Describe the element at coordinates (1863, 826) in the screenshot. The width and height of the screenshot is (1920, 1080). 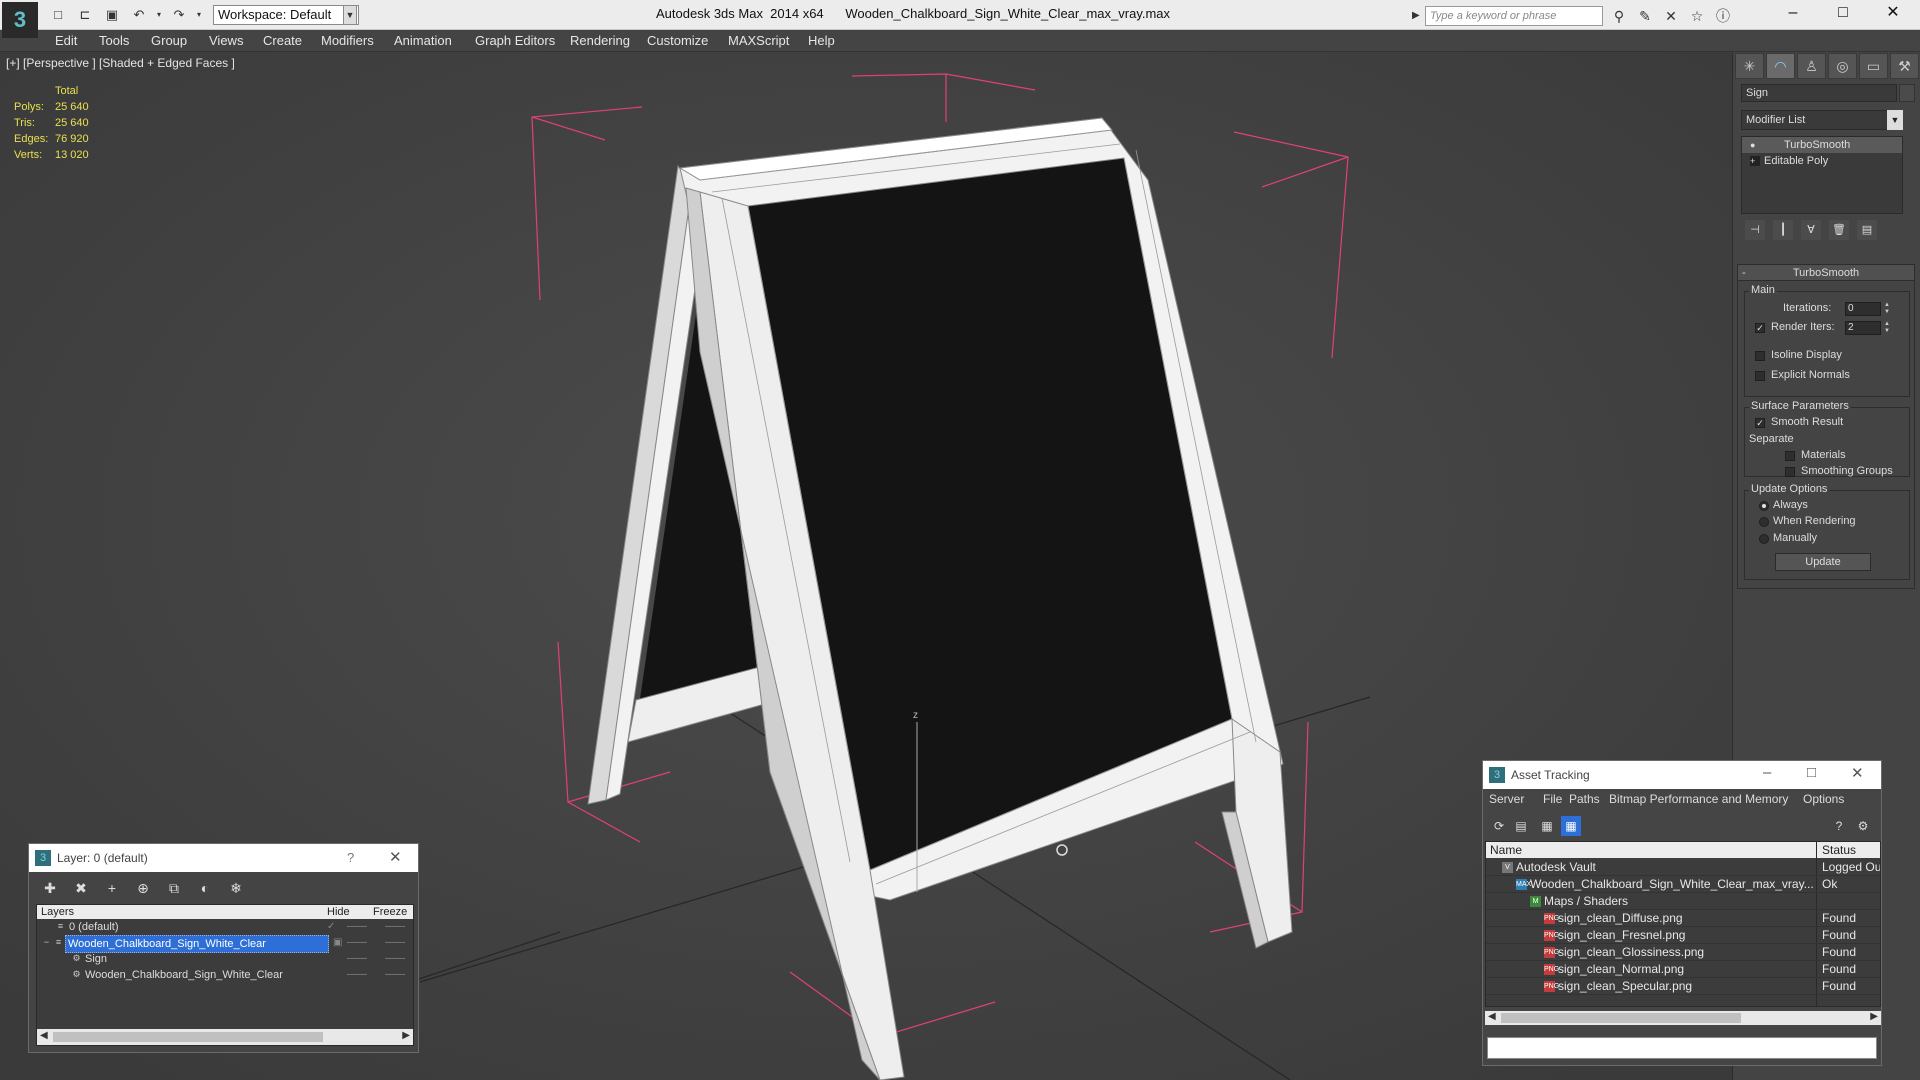
I see `vault-help-icon: ⚙` at that location.